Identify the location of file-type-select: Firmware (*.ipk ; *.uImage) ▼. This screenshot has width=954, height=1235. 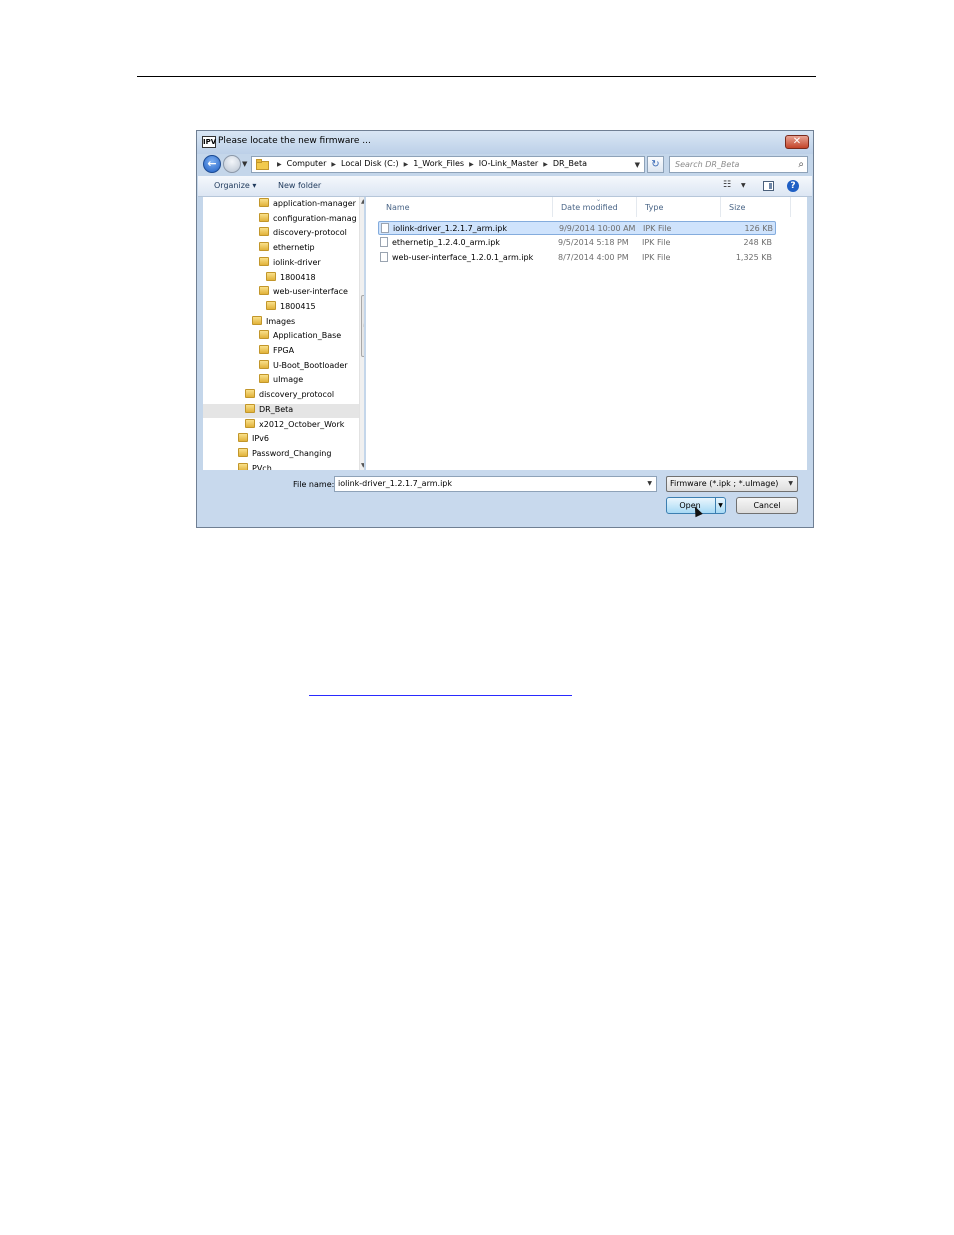
(732, 484).